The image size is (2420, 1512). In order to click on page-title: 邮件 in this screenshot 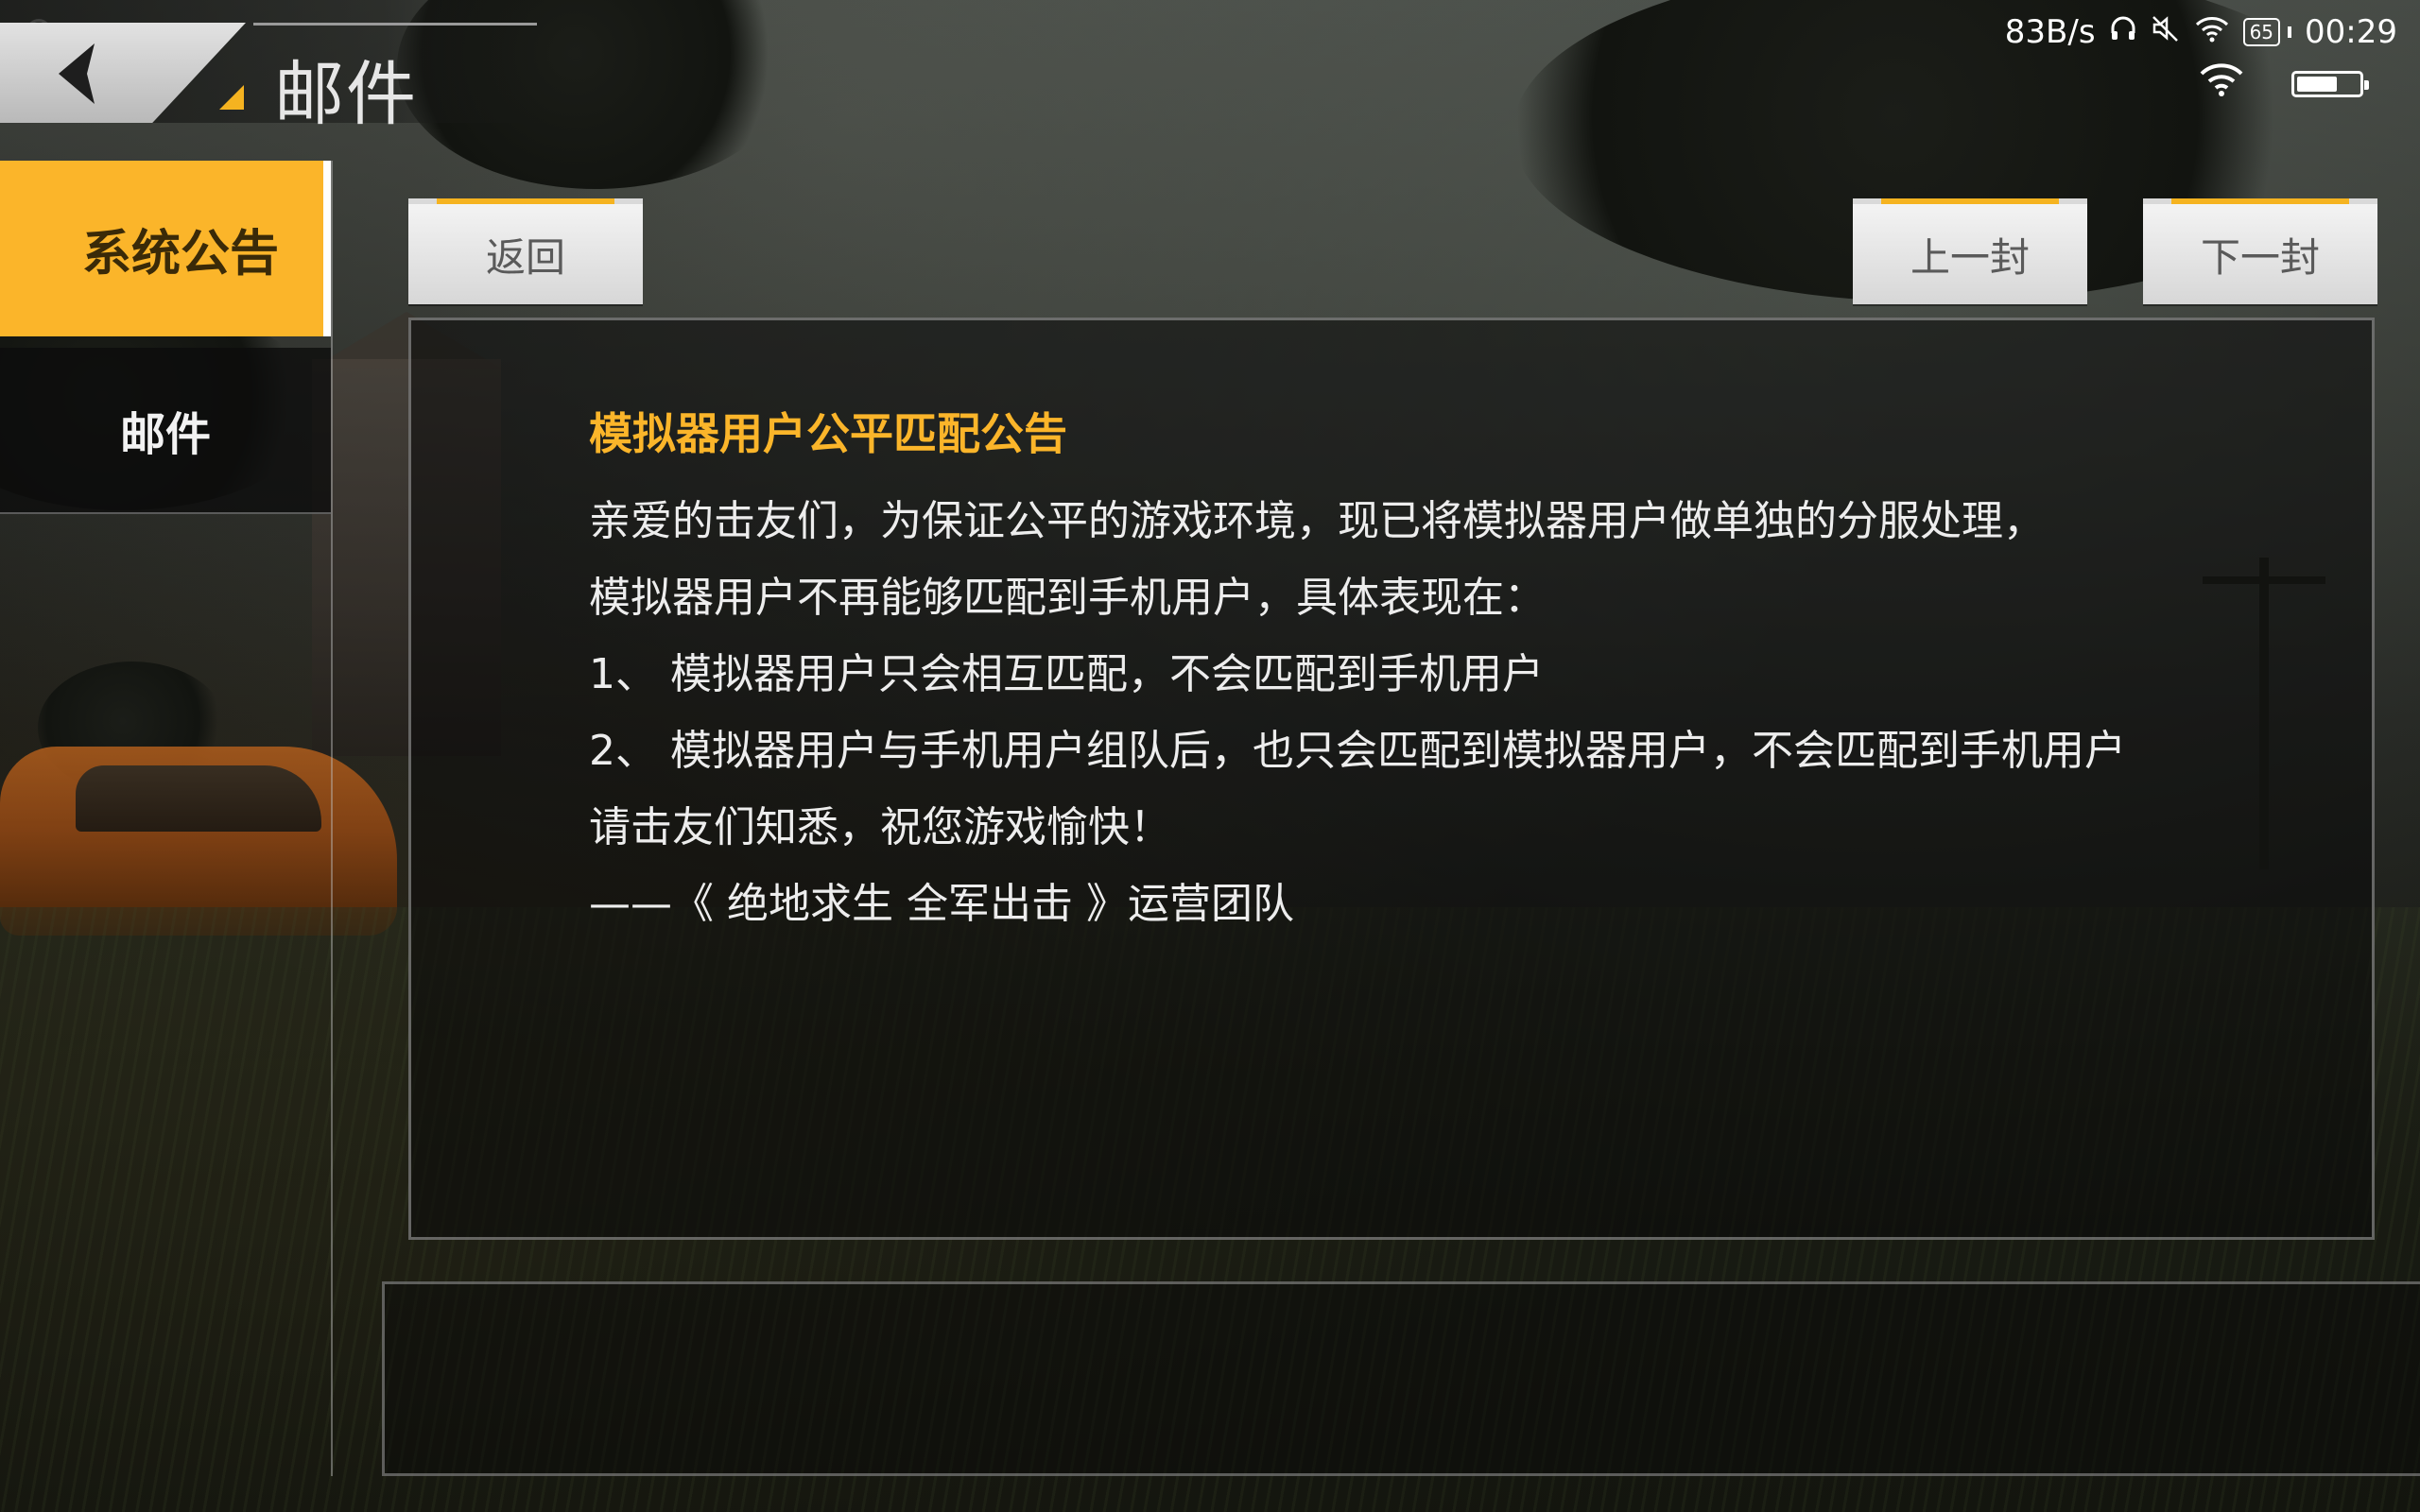, I will do `click(346, 94)`.